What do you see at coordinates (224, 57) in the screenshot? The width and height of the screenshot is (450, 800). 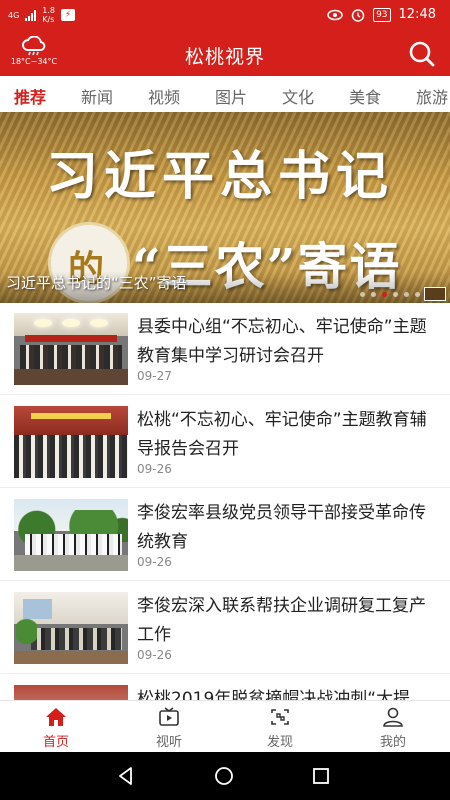 I see `app-title: 松桃视界` at bounding box center [224, 57].